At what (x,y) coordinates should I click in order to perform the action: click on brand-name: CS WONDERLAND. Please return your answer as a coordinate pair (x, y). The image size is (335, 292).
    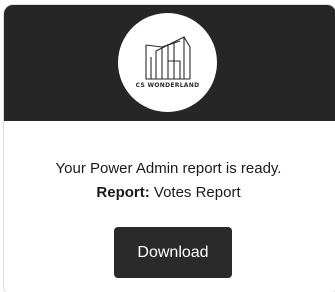
    Looking at the image, I should click on (167, 85).